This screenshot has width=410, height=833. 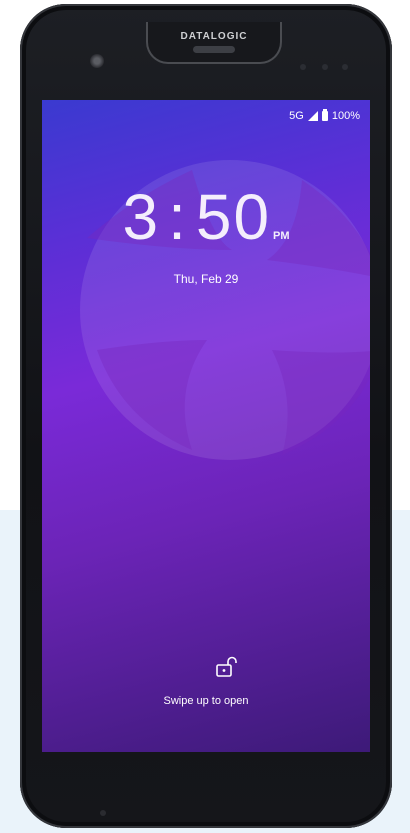 I want to click on proximity-sensor, so click(x=303, y=67).